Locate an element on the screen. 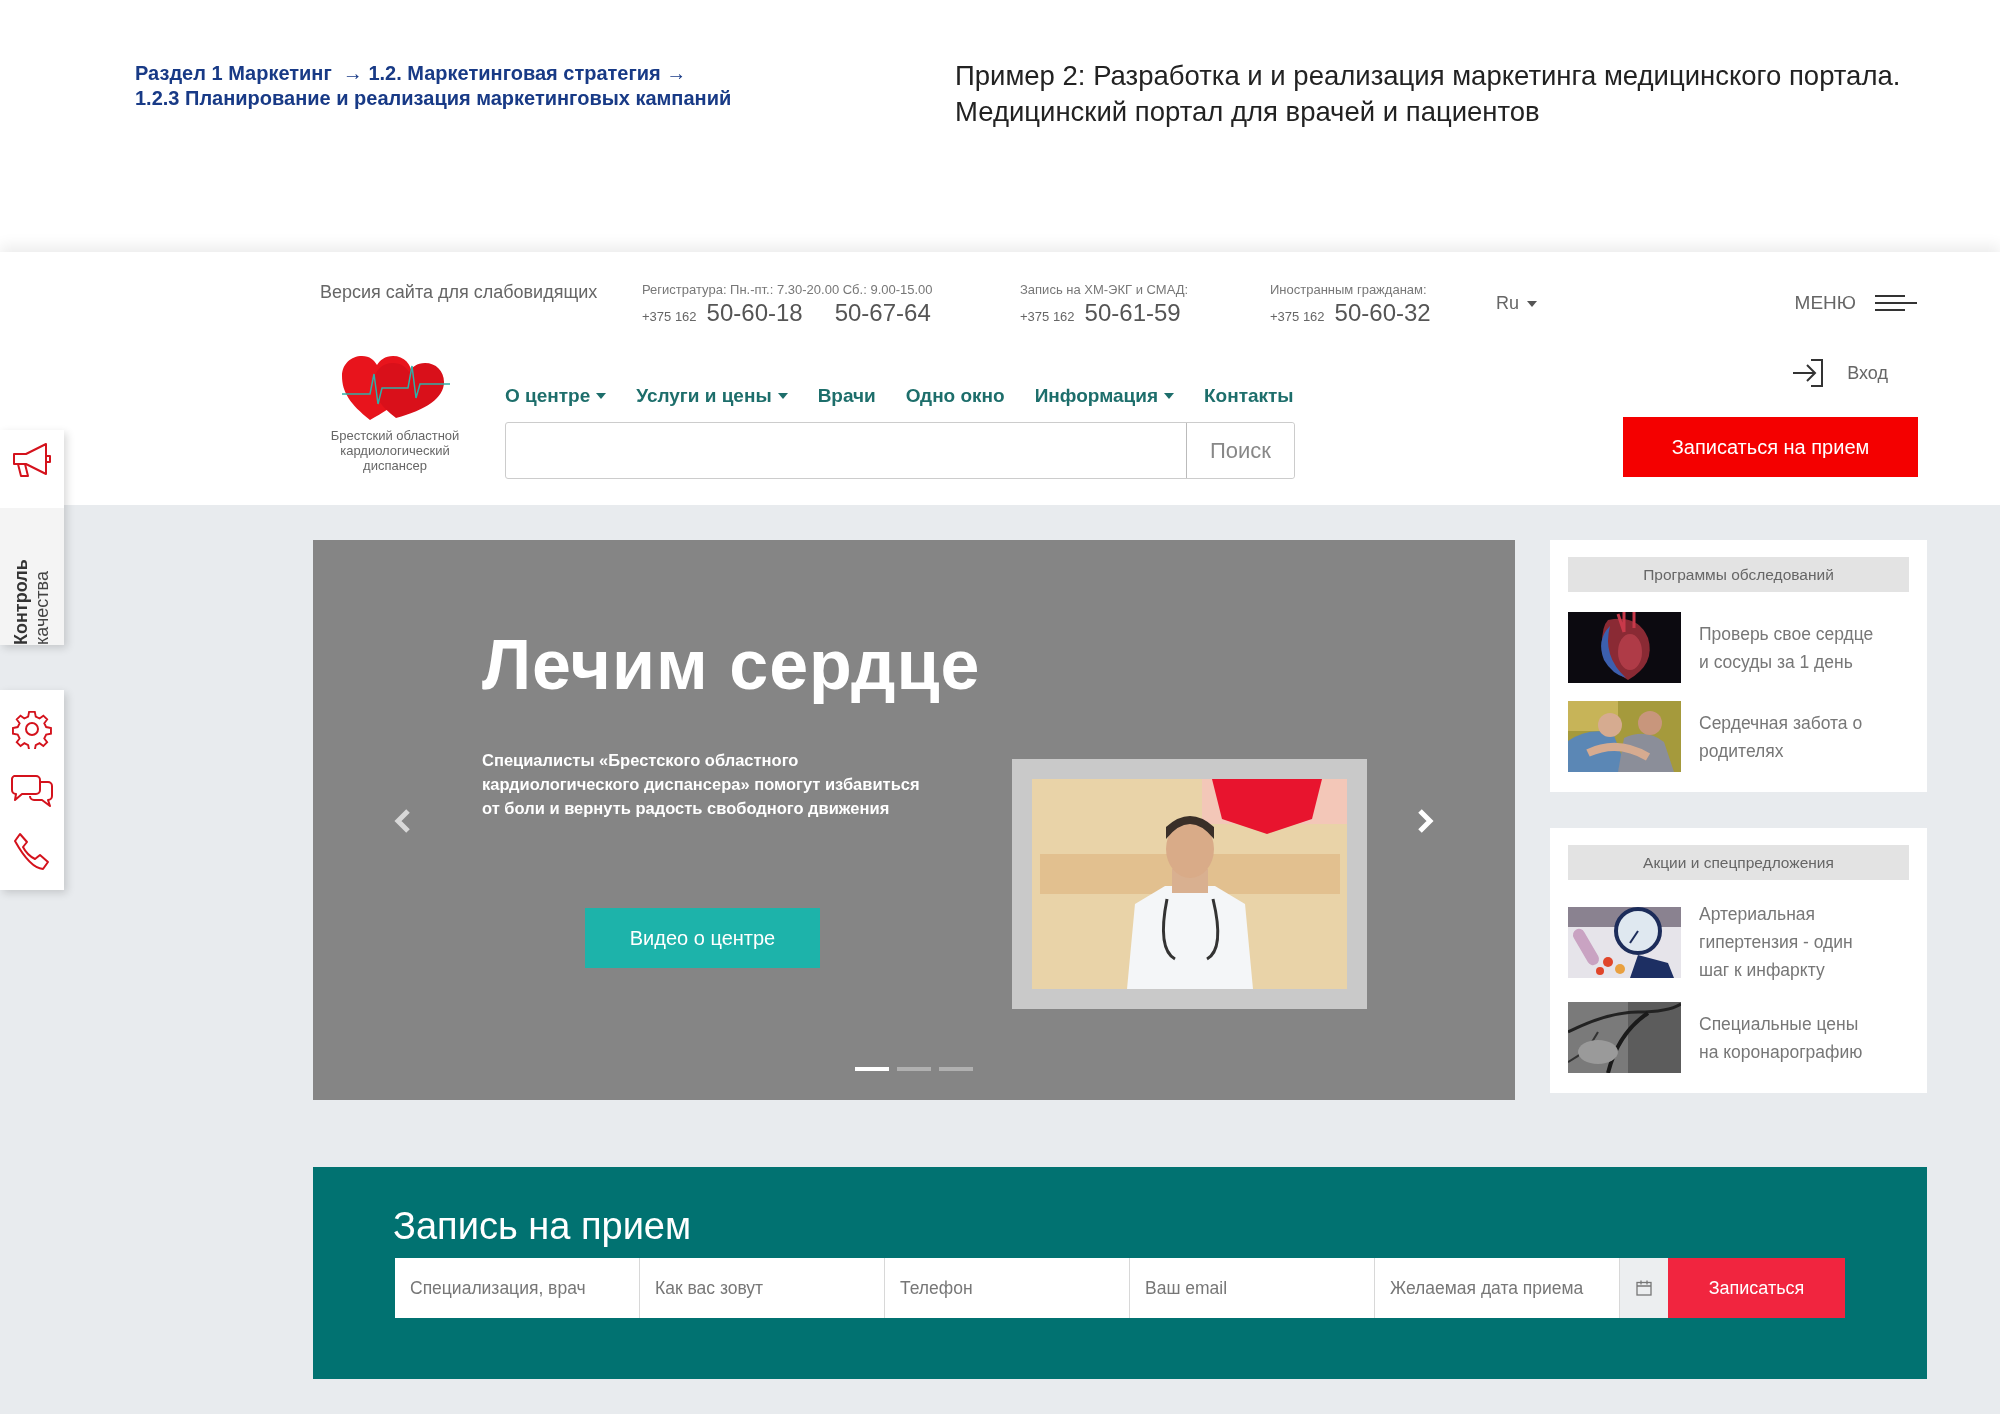 The width and height of the screenshot is (2000, 1414). card-title: Акции и спецпредложения is located at coordinates (1738, 862).